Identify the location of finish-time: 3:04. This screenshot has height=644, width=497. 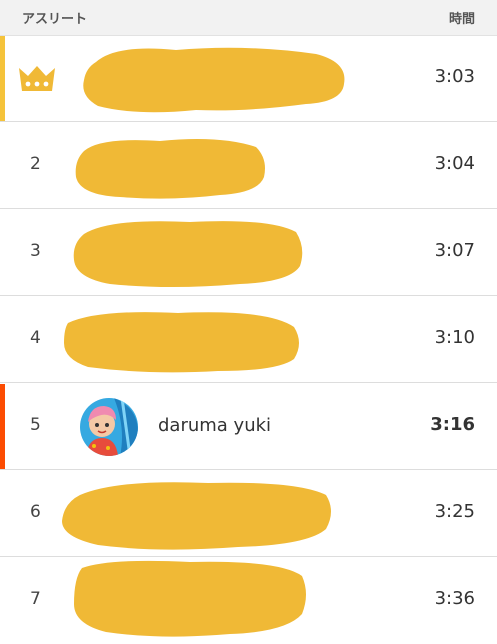
(454, 163).